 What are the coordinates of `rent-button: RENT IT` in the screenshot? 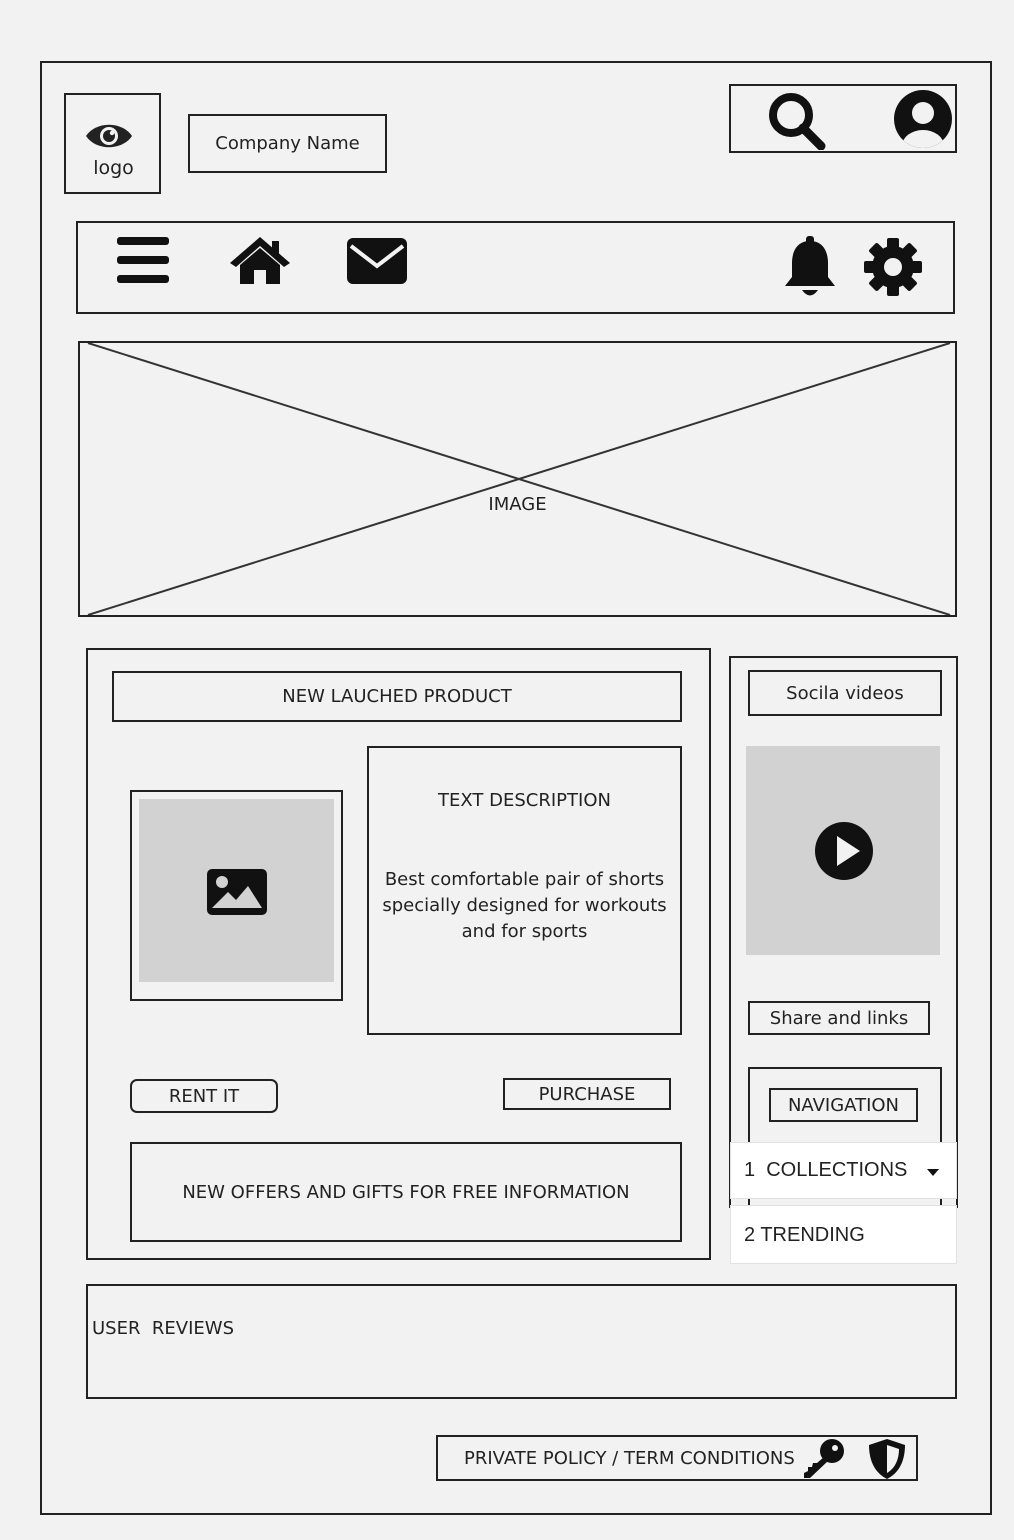 It's located at (204, 1096).